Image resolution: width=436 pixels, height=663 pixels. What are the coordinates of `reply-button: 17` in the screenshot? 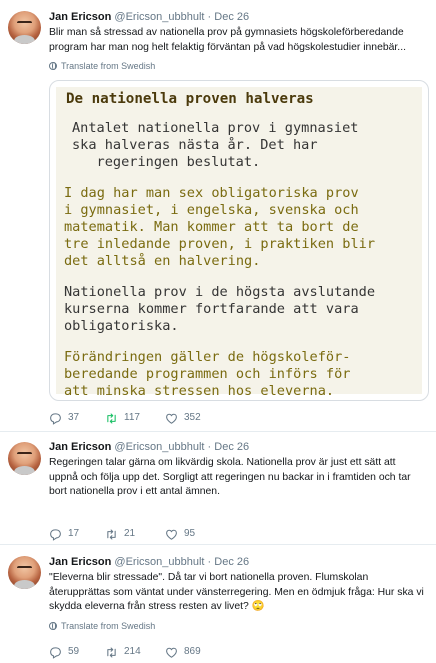 It's located at (64, 534).